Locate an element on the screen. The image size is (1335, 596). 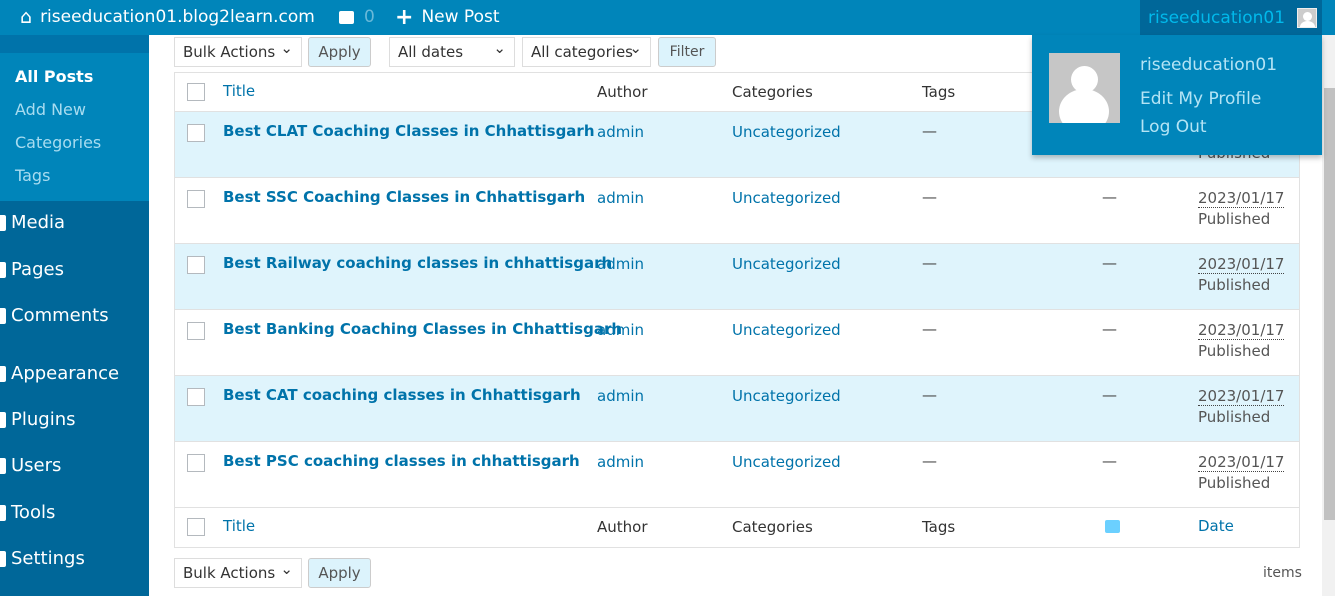
user-name: riseeducation01 is located at coordinates (1208, 65).